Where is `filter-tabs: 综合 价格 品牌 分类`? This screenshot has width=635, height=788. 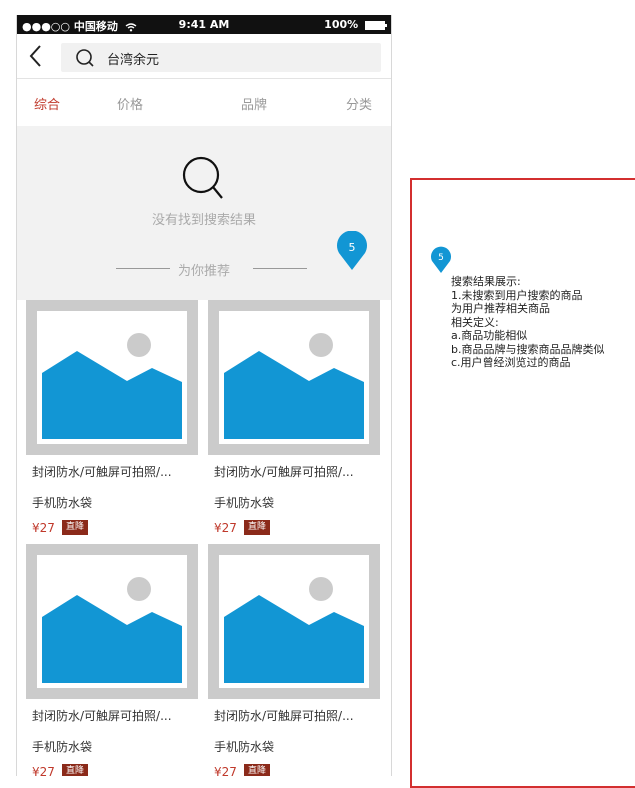
filter-tabs: 综合 价格 品牌 分类 is located at coordinates (204, 103).